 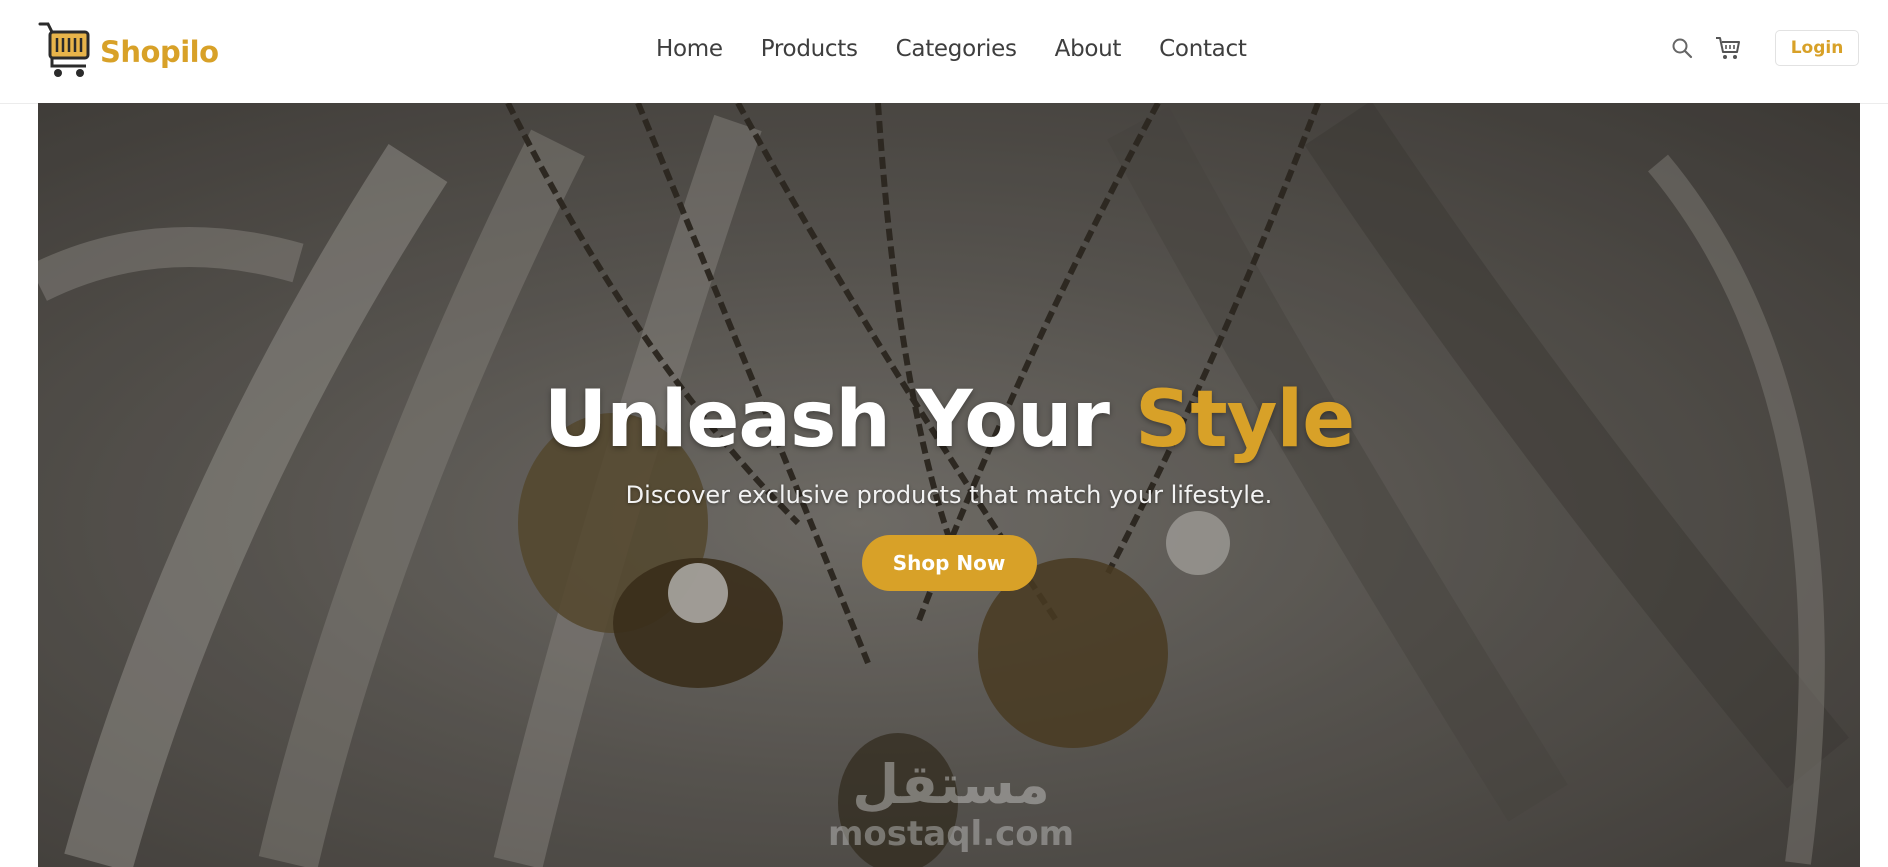 What do you see at coordinates (956, 49) in the screenshot?
I see `nav-item-categories: Categories` at bounding box center [956, 49].